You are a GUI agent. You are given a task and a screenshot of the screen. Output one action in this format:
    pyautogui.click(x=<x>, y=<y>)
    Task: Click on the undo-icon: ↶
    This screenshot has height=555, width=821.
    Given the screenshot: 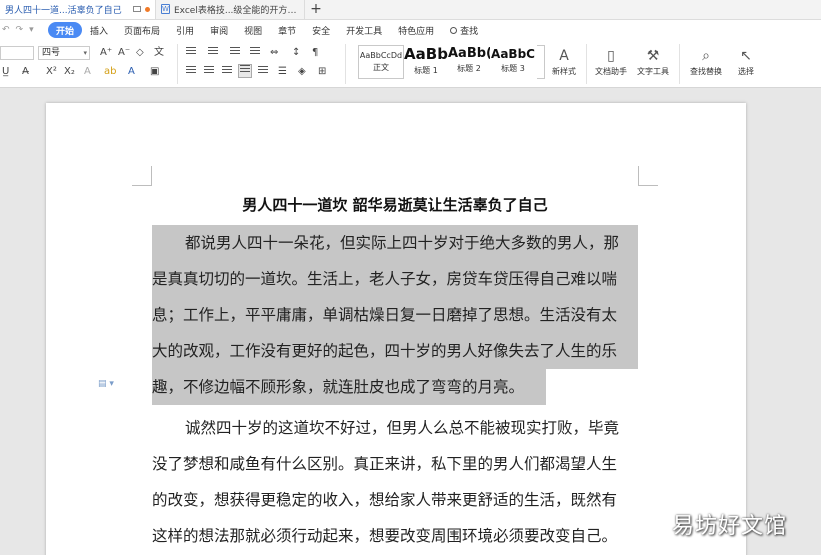 What is the action you would take?
    pyautogui.click(x=6, y=30)
    